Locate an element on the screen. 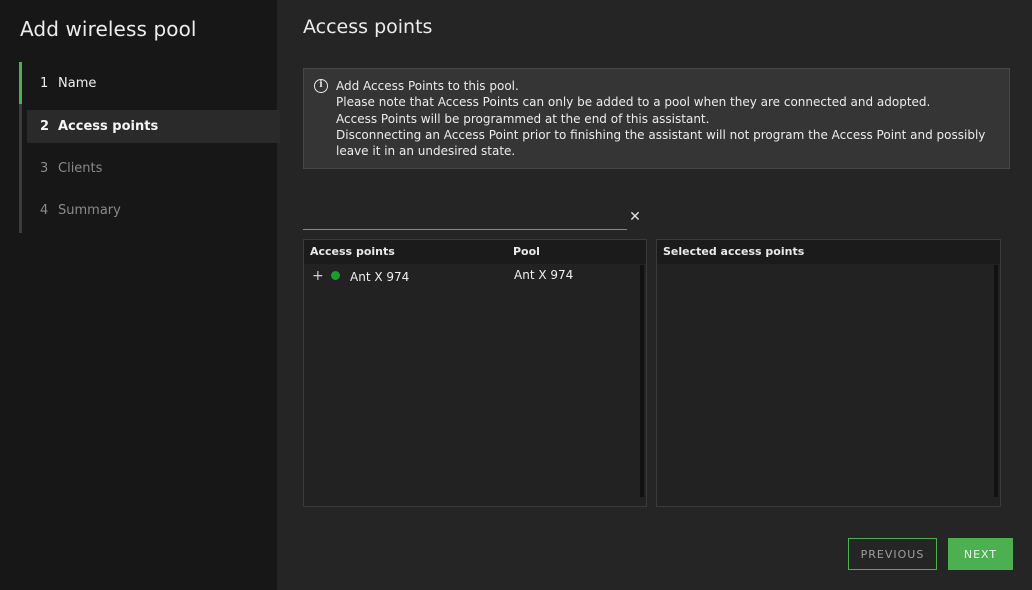 This screenshot has width=1032, height=590. step-label: Summary is located at coordinates (89, 210).